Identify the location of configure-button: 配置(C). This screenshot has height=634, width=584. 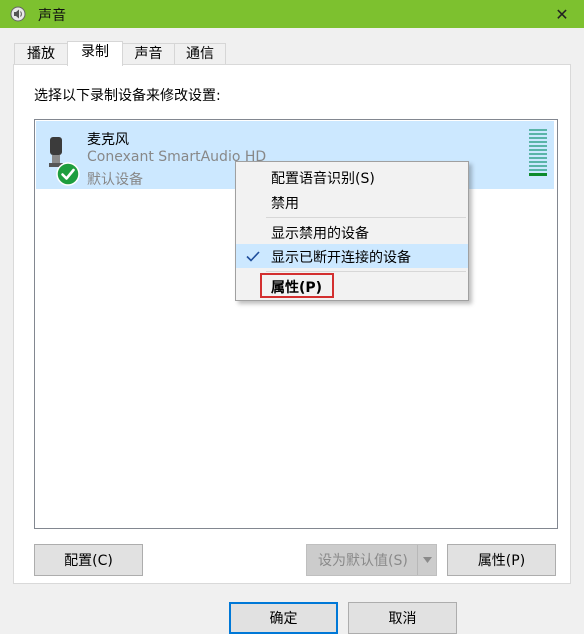
(88, 560).